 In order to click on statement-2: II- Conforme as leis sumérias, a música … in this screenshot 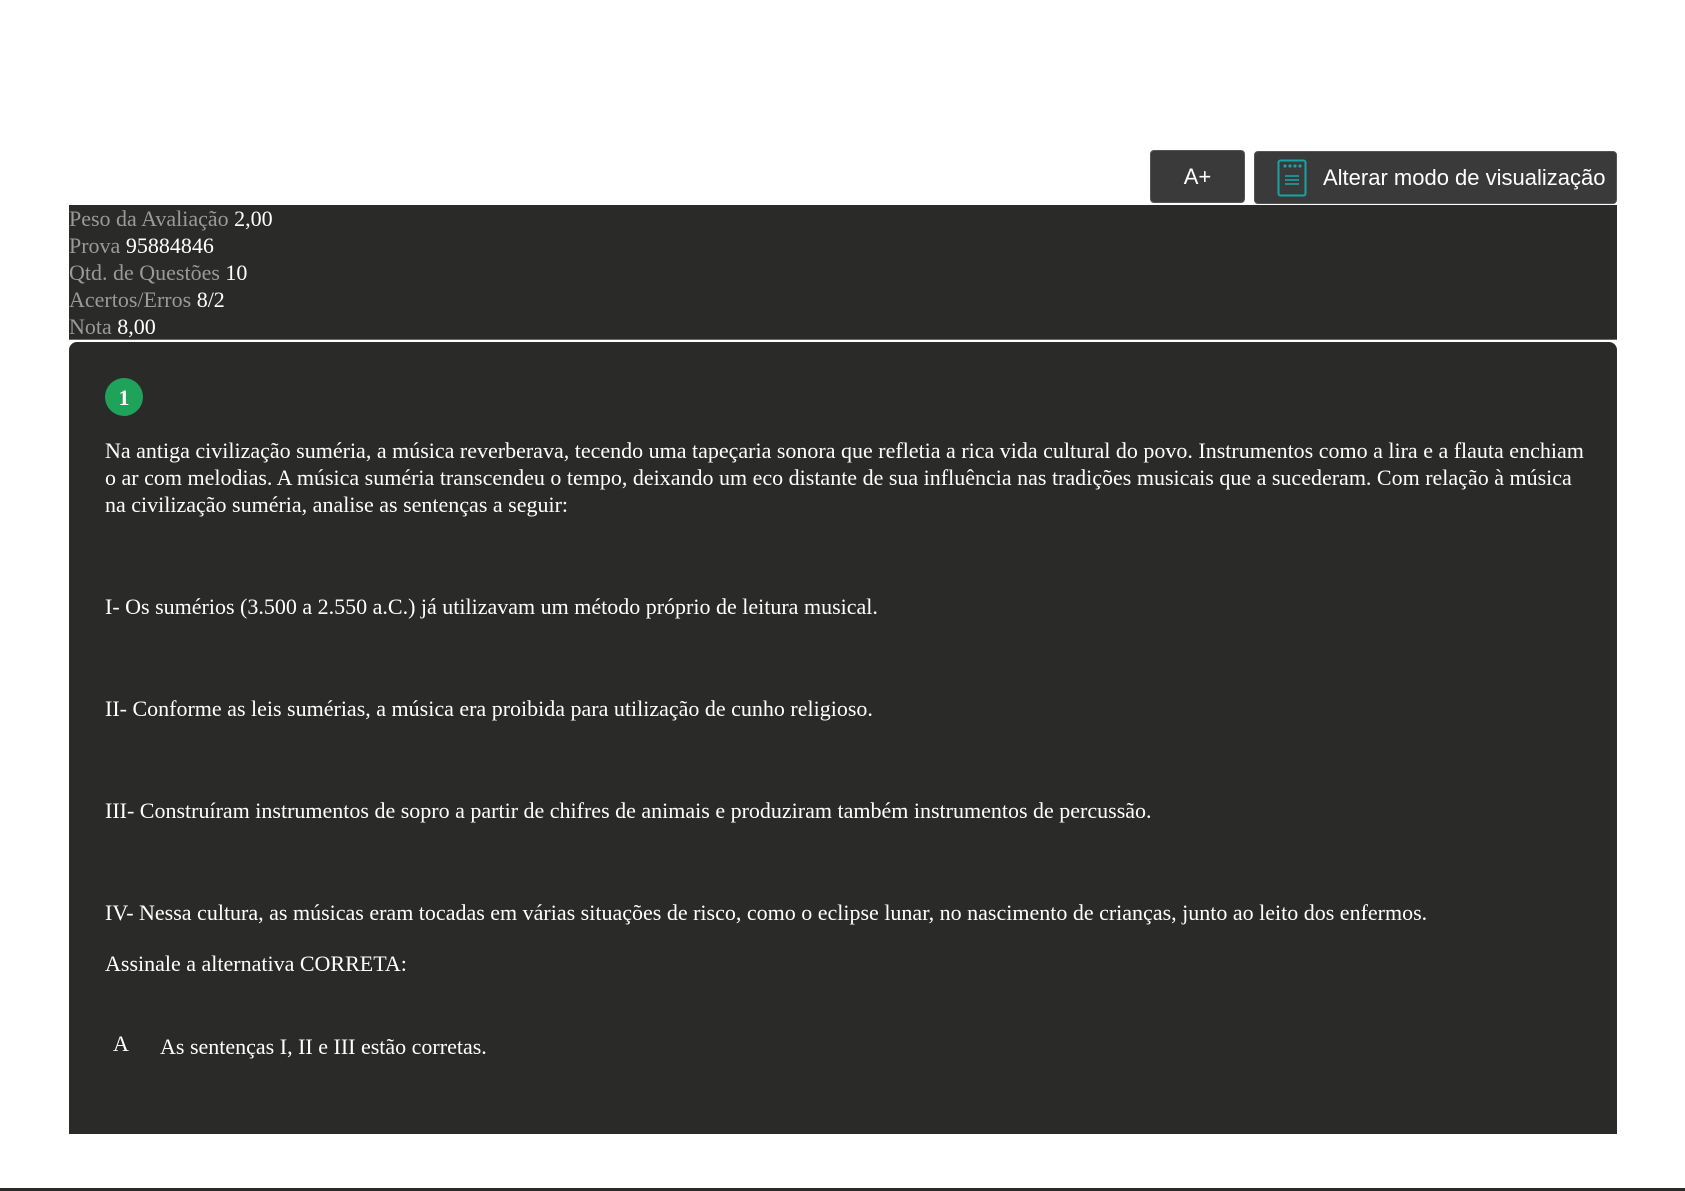, I will do `click(489, 708)`.